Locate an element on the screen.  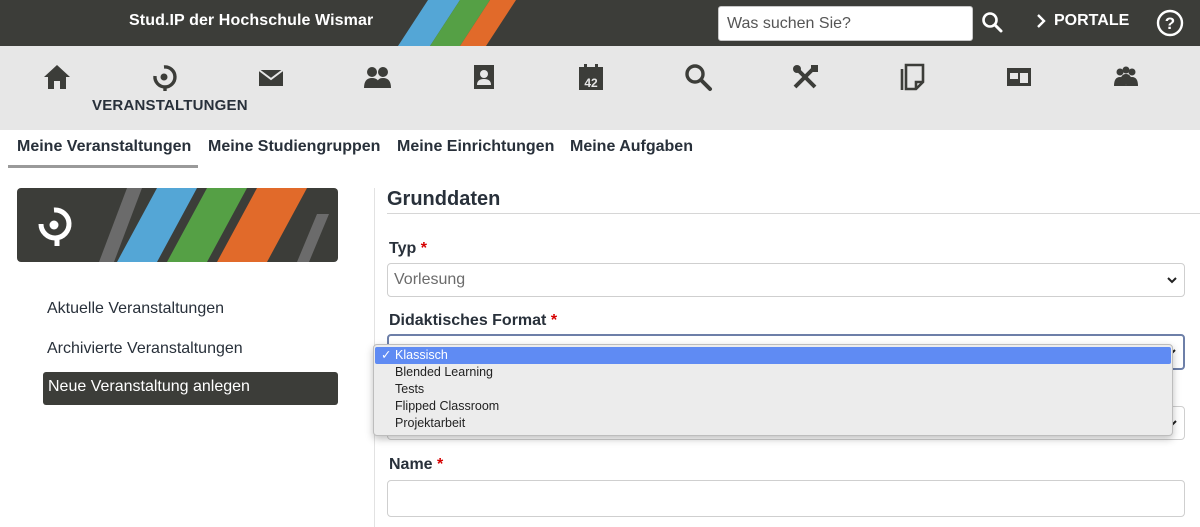
dropdown-option: Flipped Classroom is located at coordinates (773, 406).